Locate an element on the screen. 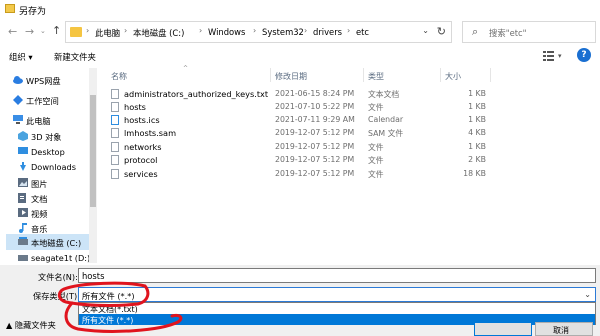 This screenshot has width=600, height=336. breadcrumb-item: Windows is located at coordinates (226, 32).